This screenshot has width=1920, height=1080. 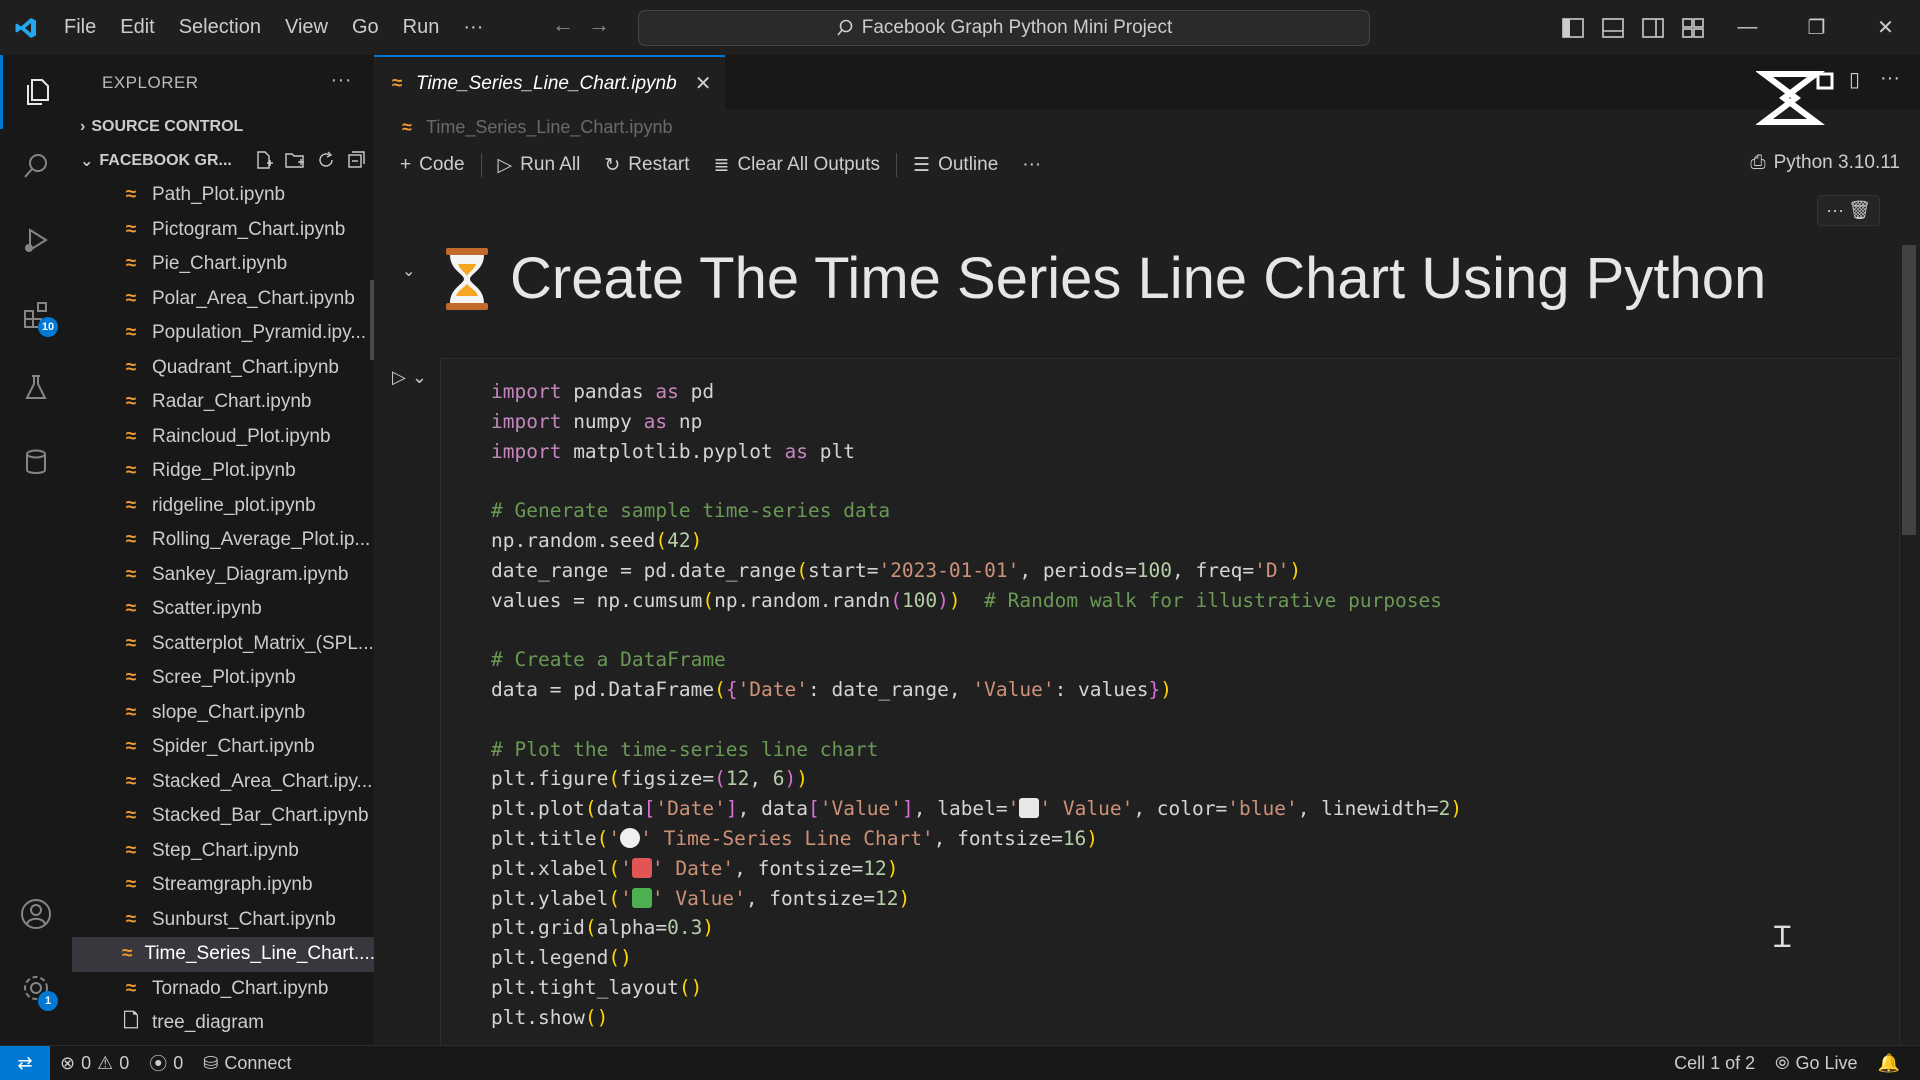 I want to click on file-item: ≈ Spider_Chart.ipynb, so click(x=223, y=747).